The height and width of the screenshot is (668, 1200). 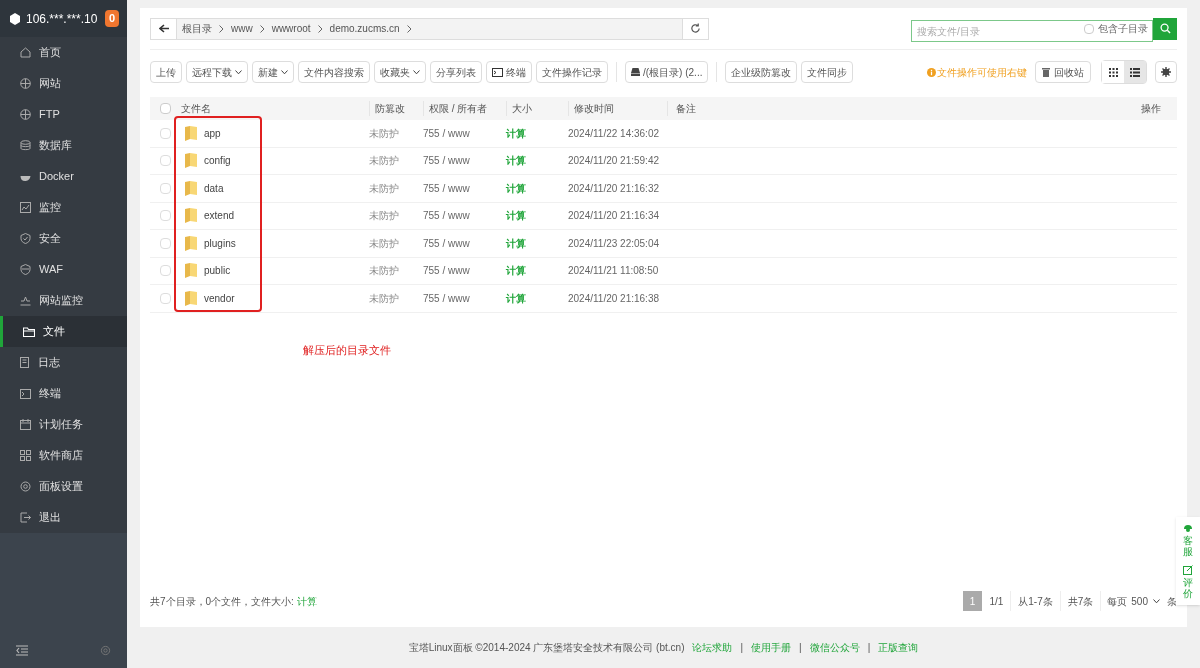 I want to click on caret-icon, so click(x=1156, y=601).